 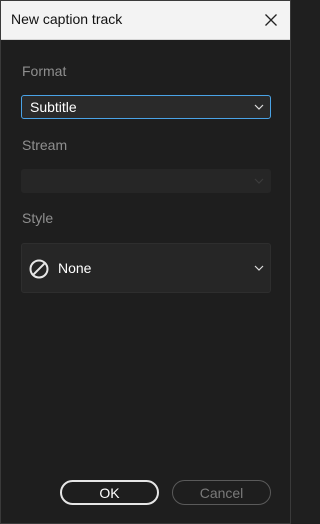 What do you see at coordinates (67, 19) in the screenshot?
I see `dialog-title: New caption track` at bounding box center [67, 19].